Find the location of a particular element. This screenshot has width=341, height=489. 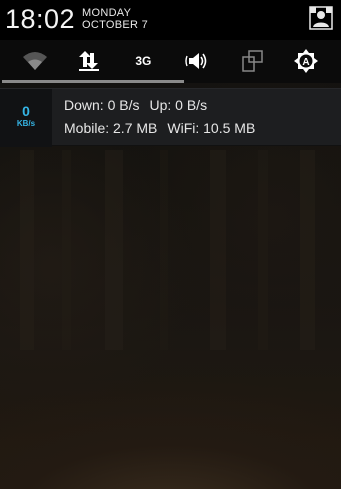

toggle-data is located at coordinates (89, 61).